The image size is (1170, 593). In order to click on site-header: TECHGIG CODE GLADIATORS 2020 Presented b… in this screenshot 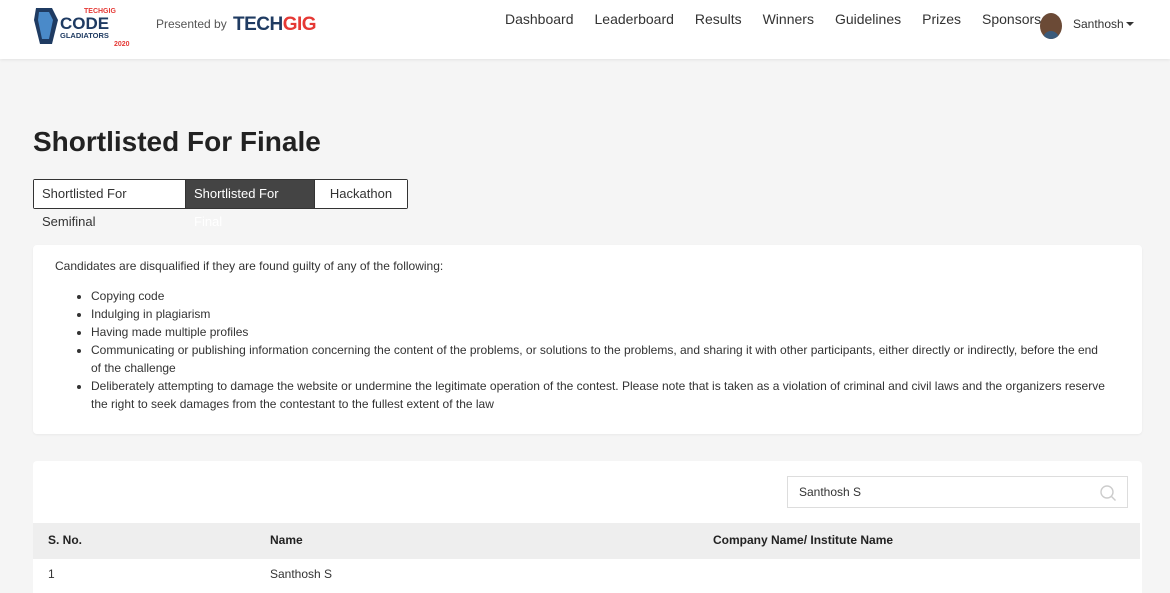, I will do `click(585, 29)`.